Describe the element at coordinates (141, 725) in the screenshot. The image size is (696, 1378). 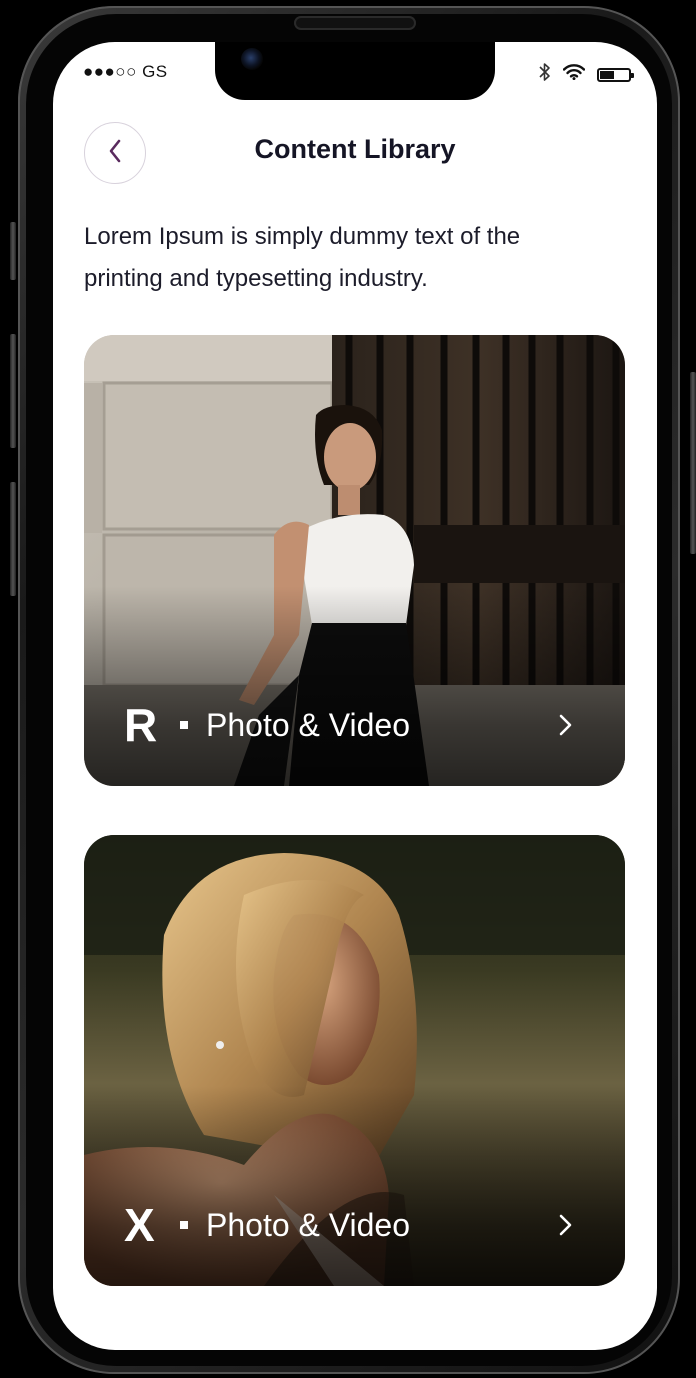
I see `card-letter: R` at that location.